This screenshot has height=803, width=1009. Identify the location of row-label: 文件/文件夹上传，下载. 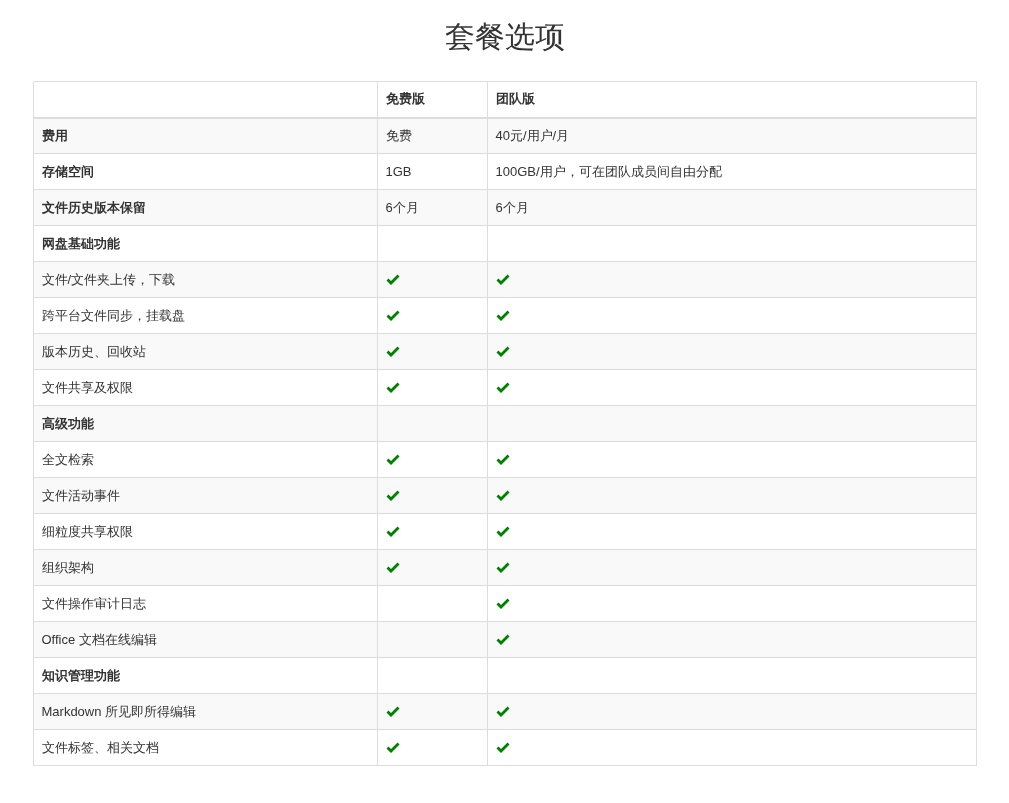
(205, 279).